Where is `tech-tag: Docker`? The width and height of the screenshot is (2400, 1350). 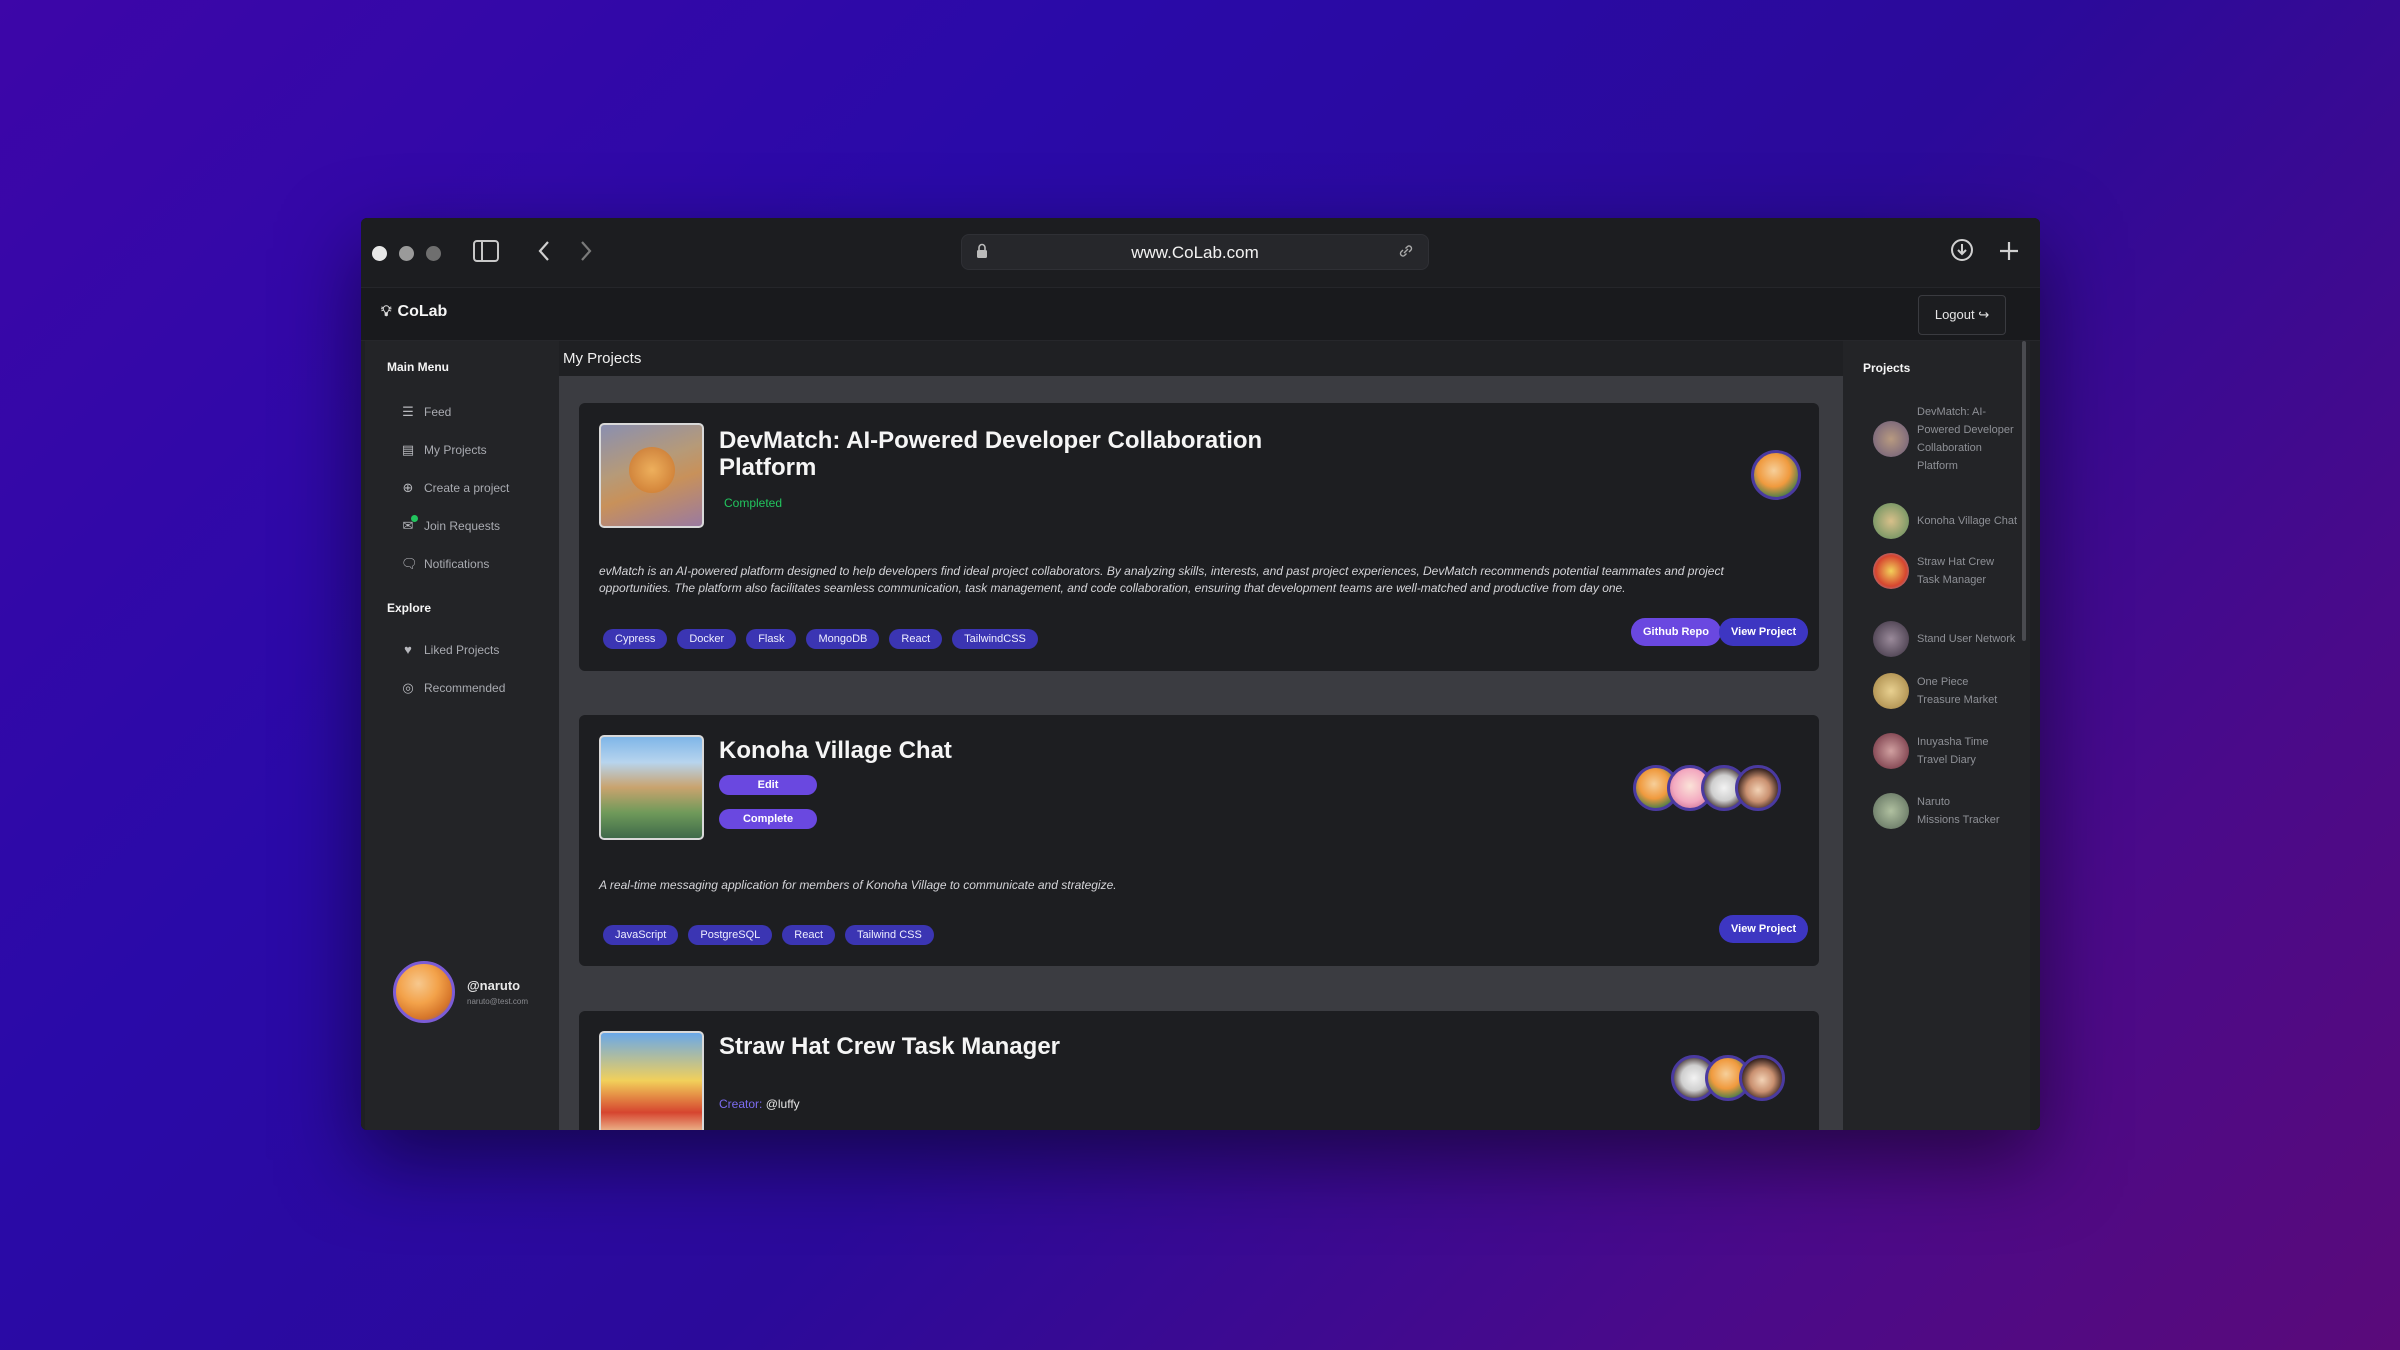
tech-tag: Docker is located at coordinates (707, 639).